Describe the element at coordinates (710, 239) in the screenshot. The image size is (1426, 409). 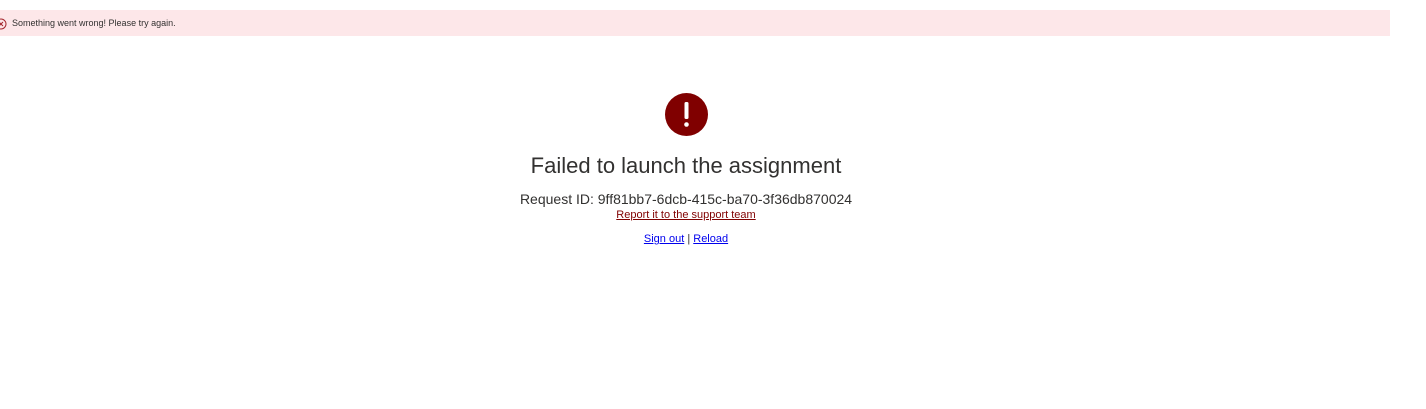
I see `reload-link: Reload` at that location.